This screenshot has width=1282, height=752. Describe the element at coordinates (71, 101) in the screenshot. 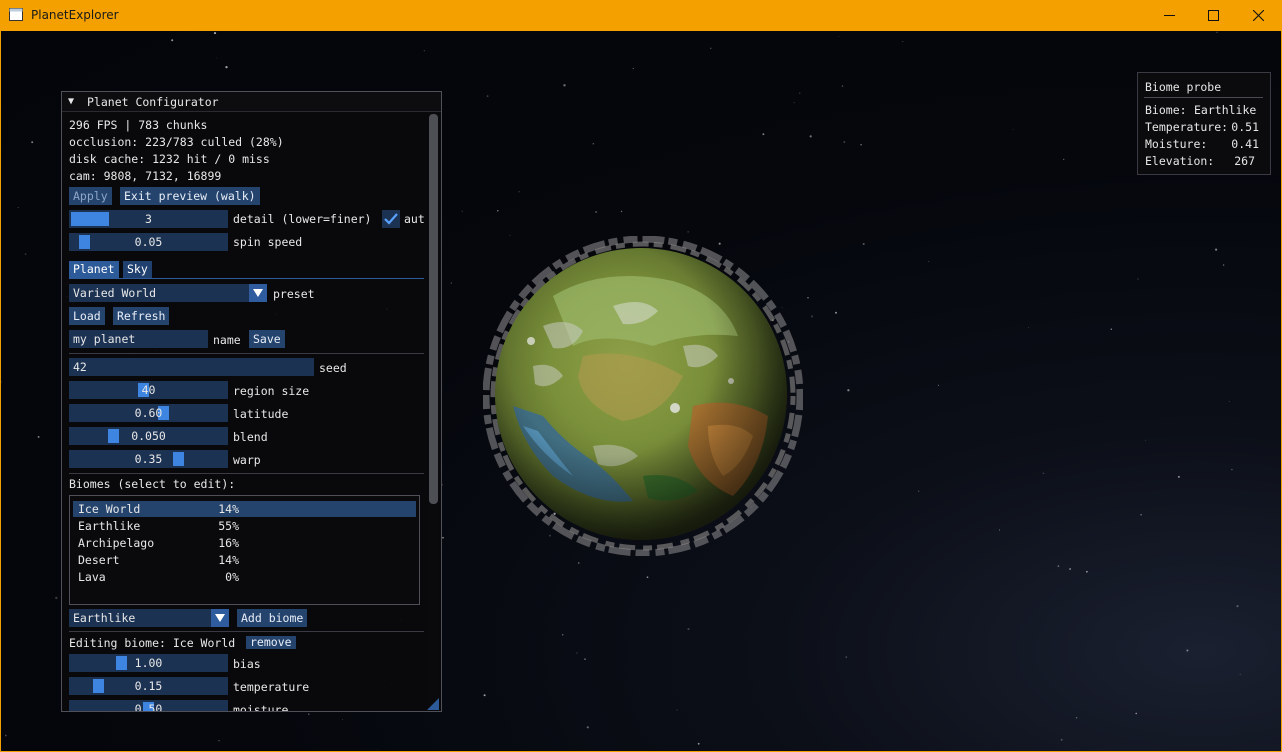

I see `collapse-arrow-icon: ▼` at that location.